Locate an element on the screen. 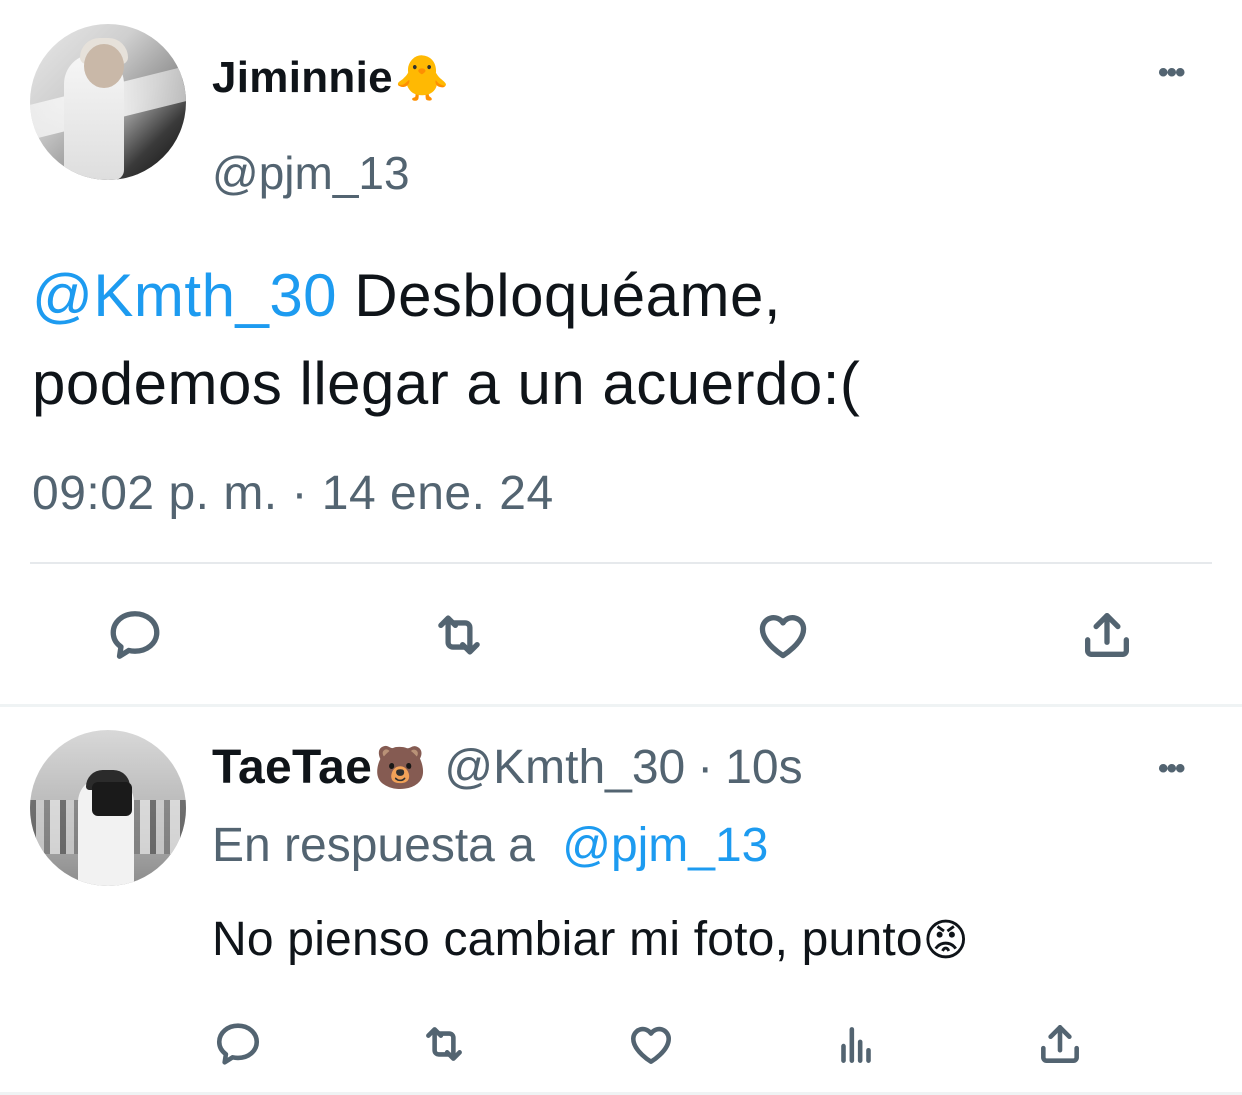 This screenshot has height=1095, width=1242. bear-emoji: 🐻 is located at coordinates (400, 767).